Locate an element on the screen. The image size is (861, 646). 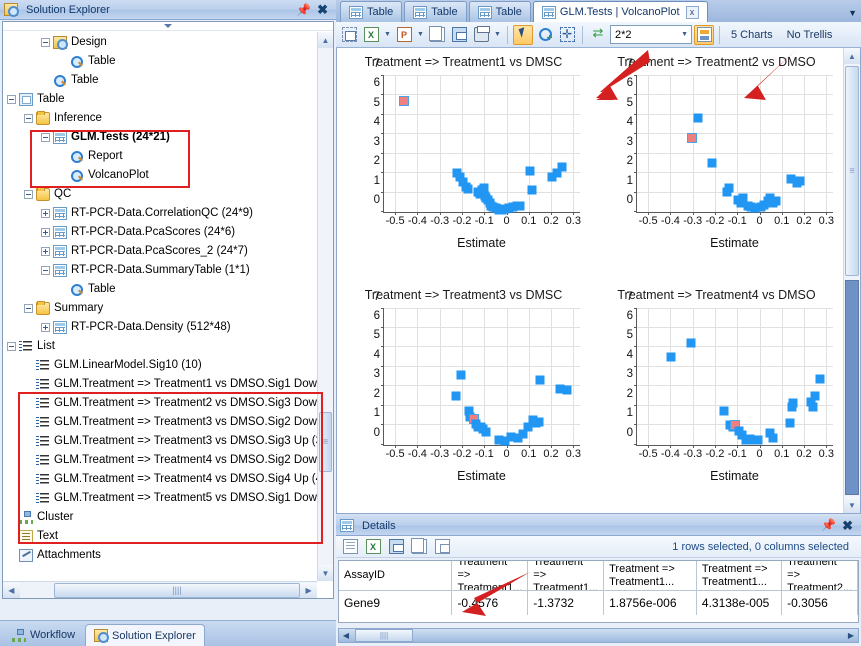
tree-item: GLM.Tests (24*21) is located at coordinates (160, 137).